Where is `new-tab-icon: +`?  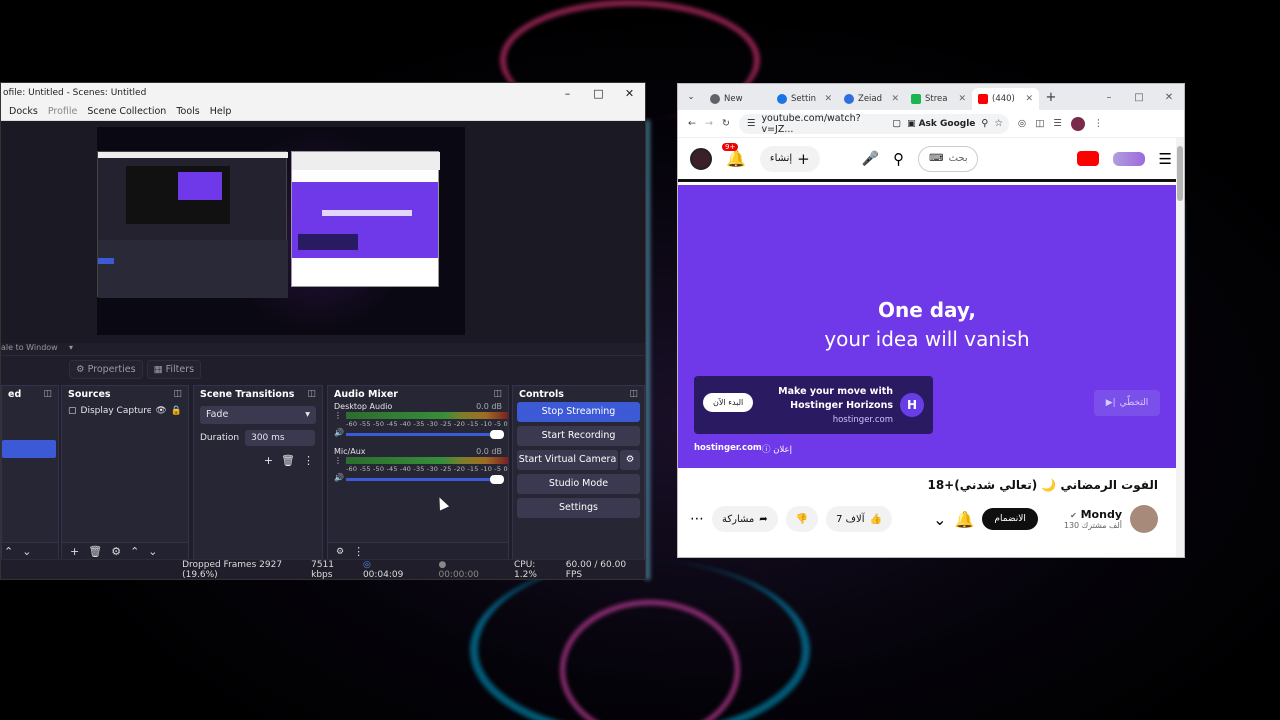 new-tab-icon: + is located at coordinates (1051, 97).